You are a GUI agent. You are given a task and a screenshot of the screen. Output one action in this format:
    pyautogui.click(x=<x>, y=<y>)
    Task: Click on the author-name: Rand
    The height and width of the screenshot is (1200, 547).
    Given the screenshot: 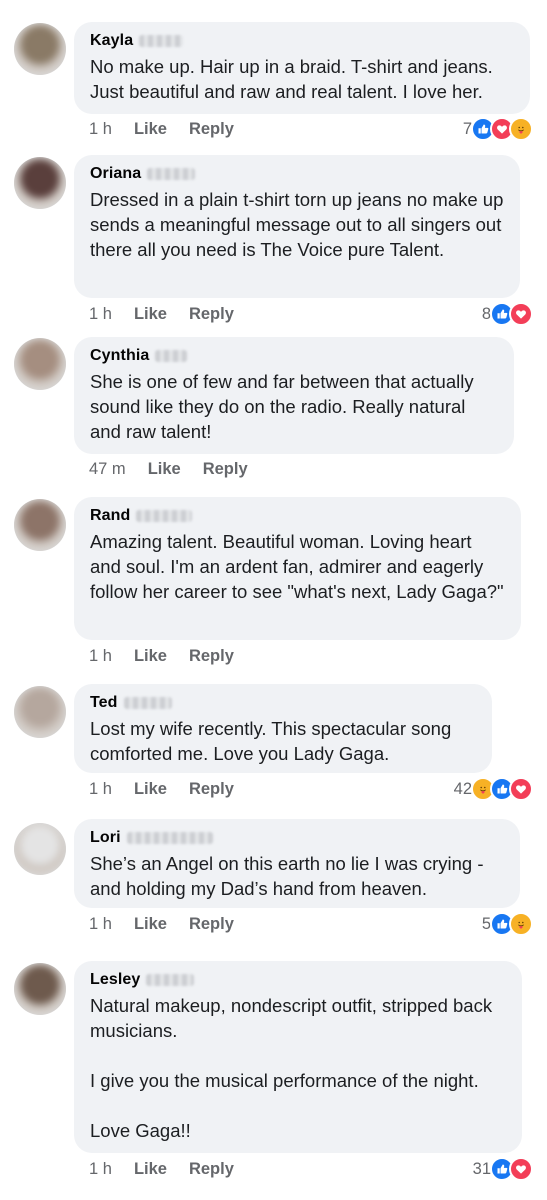 What is the action you would take?
    pyautogui.click(x=110, y=516)
    